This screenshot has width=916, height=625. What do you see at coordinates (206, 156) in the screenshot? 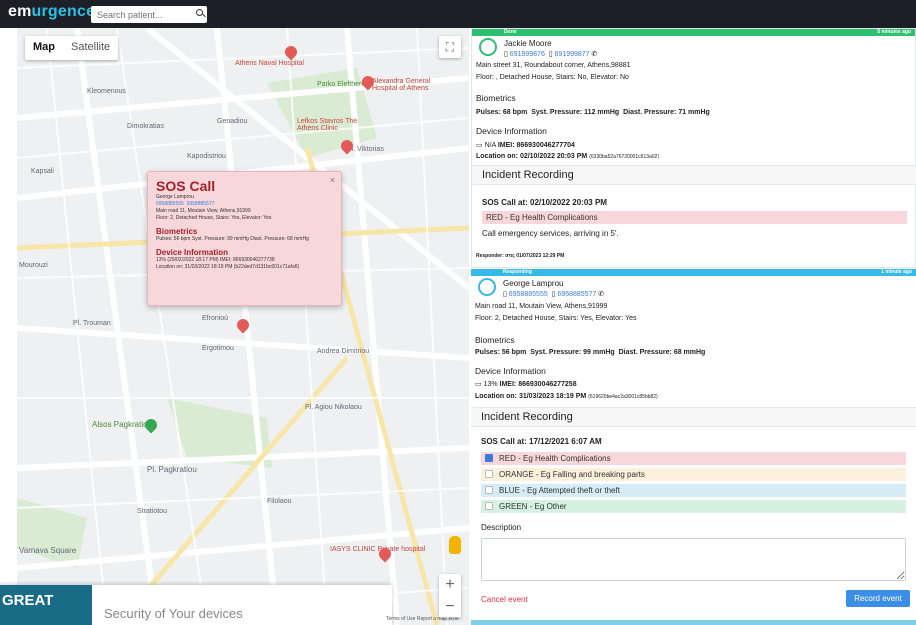
I see `map-label: Kapodistriou` at bounding box center [206, 156].